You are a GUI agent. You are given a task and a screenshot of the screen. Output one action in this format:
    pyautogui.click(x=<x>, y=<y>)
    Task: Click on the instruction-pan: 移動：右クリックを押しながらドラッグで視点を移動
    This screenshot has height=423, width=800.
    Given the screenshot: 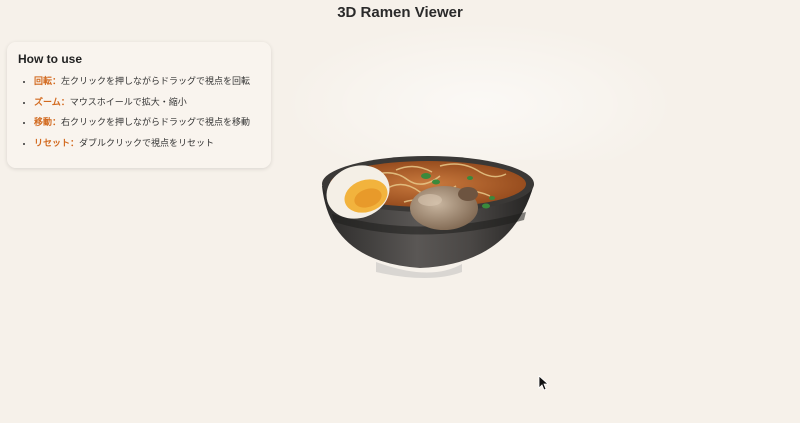 What is the action you would take?
    pyautogui.click(x=147, y=123)
    